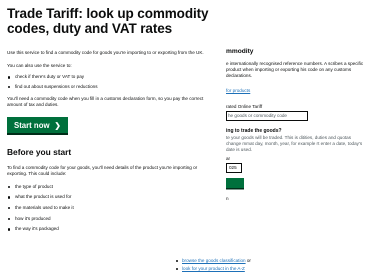  Describe the element at coordinates (271, 269) in the screenshot. I see `list-item: look for your product in the A-Z` at that location.